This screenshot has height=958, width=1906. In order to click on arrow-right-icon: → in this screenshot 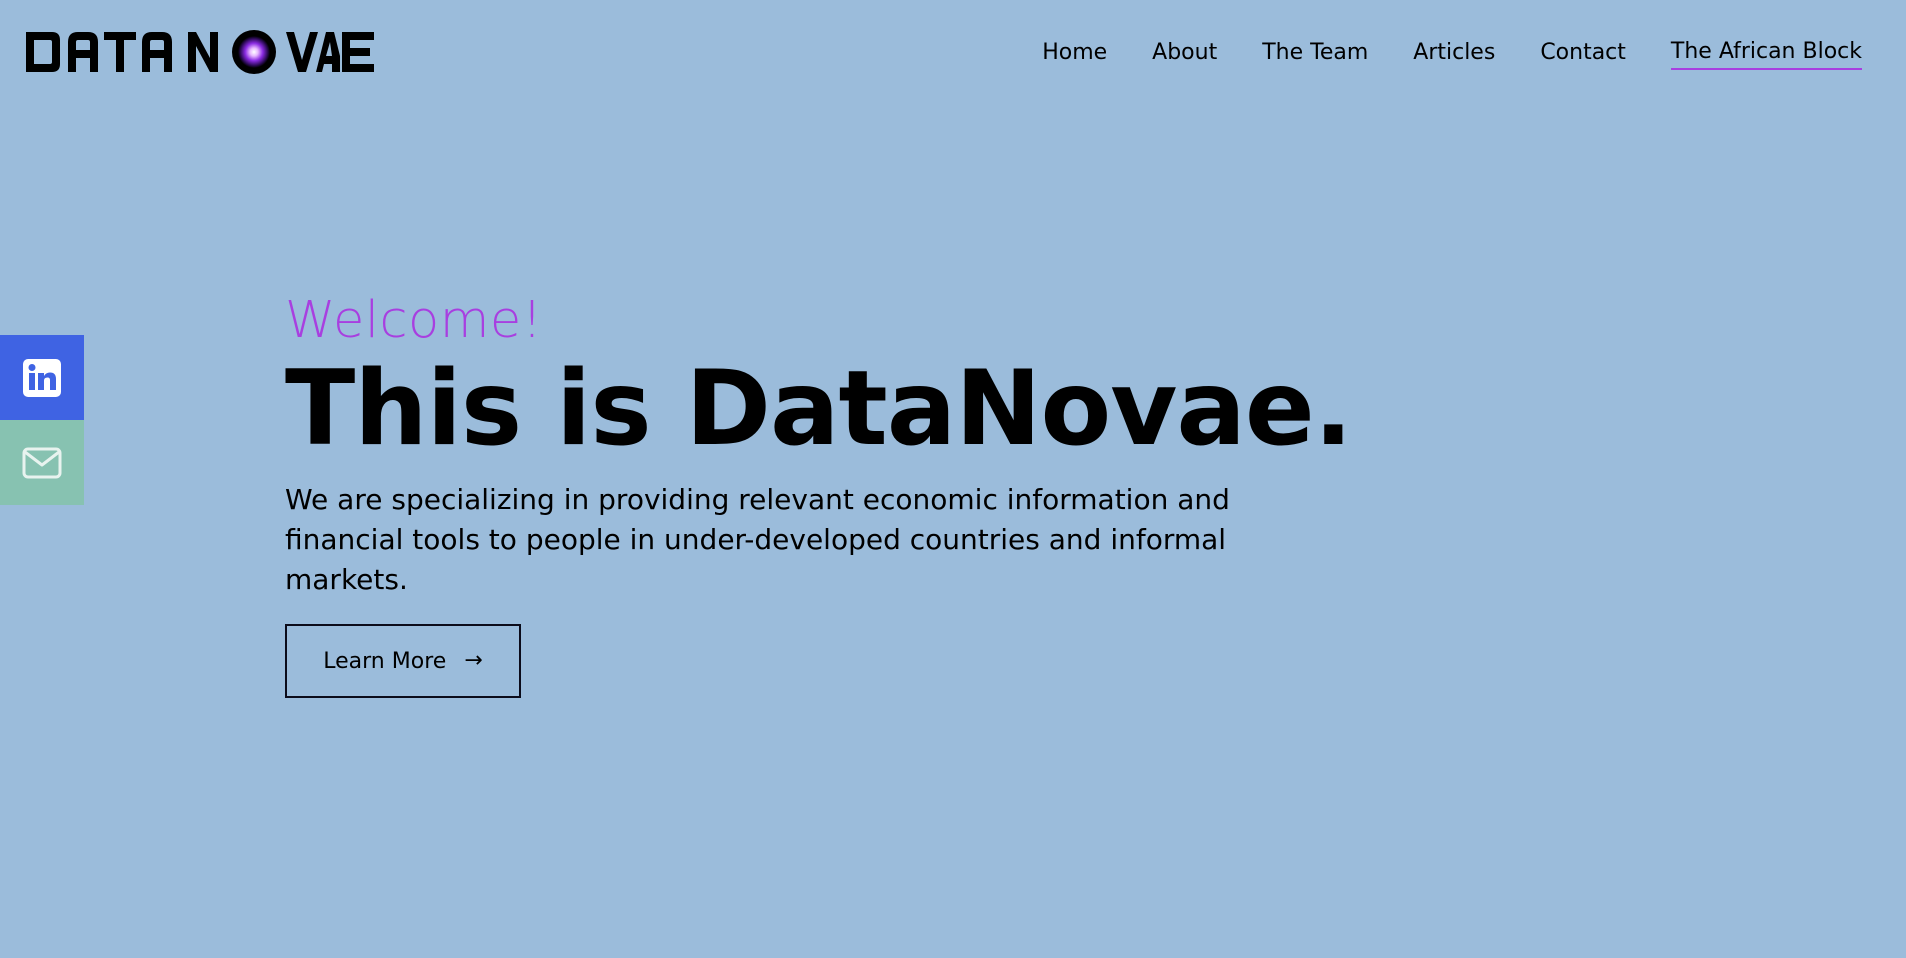, I will do `click(473, 660)`.